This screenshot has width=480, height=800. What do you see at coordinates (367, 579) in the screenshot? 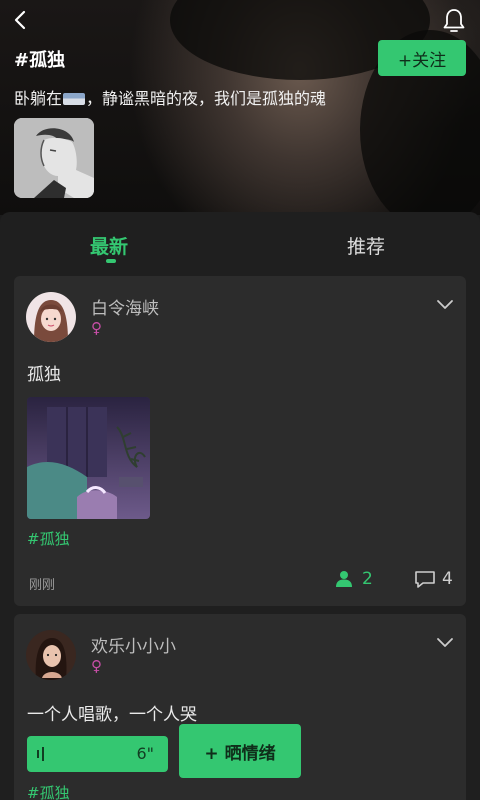
I see `like-count: 2` at bounding box center [367, 579].